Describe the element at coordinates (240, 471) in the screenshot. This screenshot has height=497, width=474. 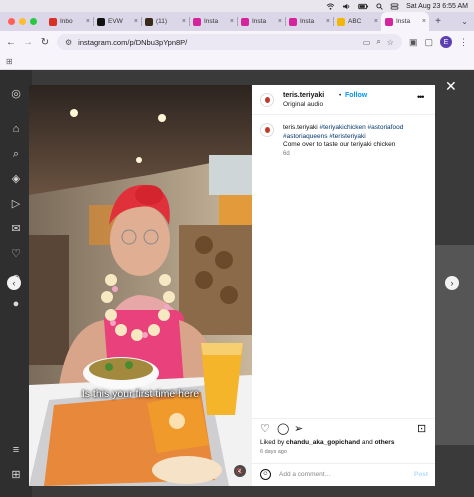
I see `mute-toggle-icon: 🔇` at that location.